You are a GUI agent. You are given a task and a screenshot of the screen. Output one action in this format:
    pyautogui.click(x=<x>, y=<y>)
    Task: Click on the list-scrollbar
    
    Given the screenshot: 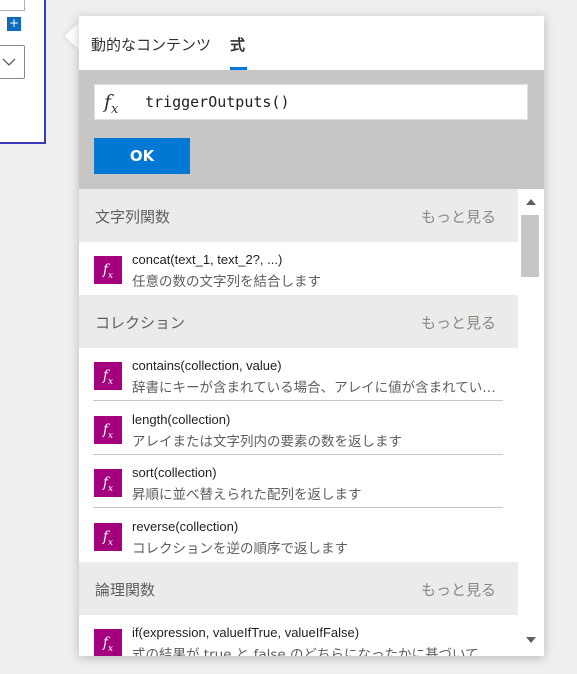 What is the action you would take?
    pyautogui.click(x=531, y=422)
    